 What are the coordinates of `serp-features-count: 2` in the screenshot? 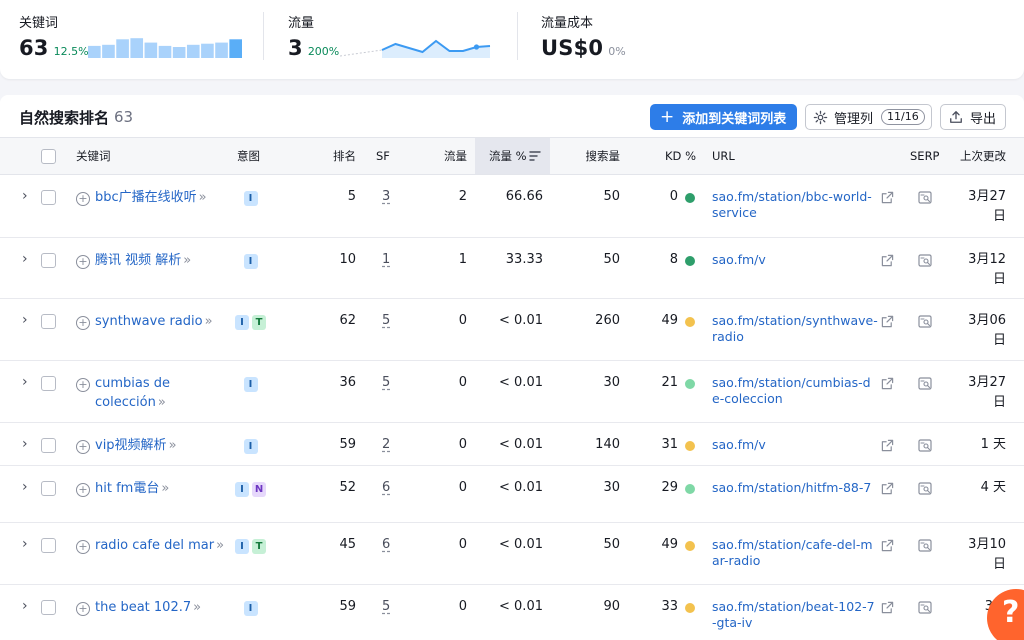 It's located at (386, 444).